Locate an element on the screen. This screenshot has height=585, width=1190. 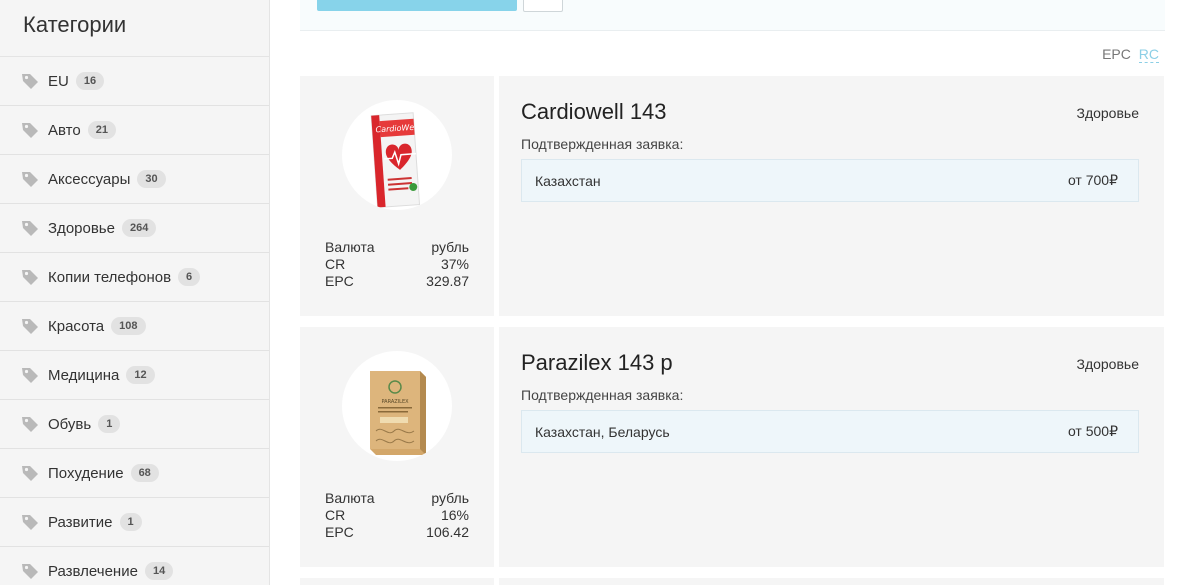
category-count-badge: 108 is located at coordinates (128, 326).